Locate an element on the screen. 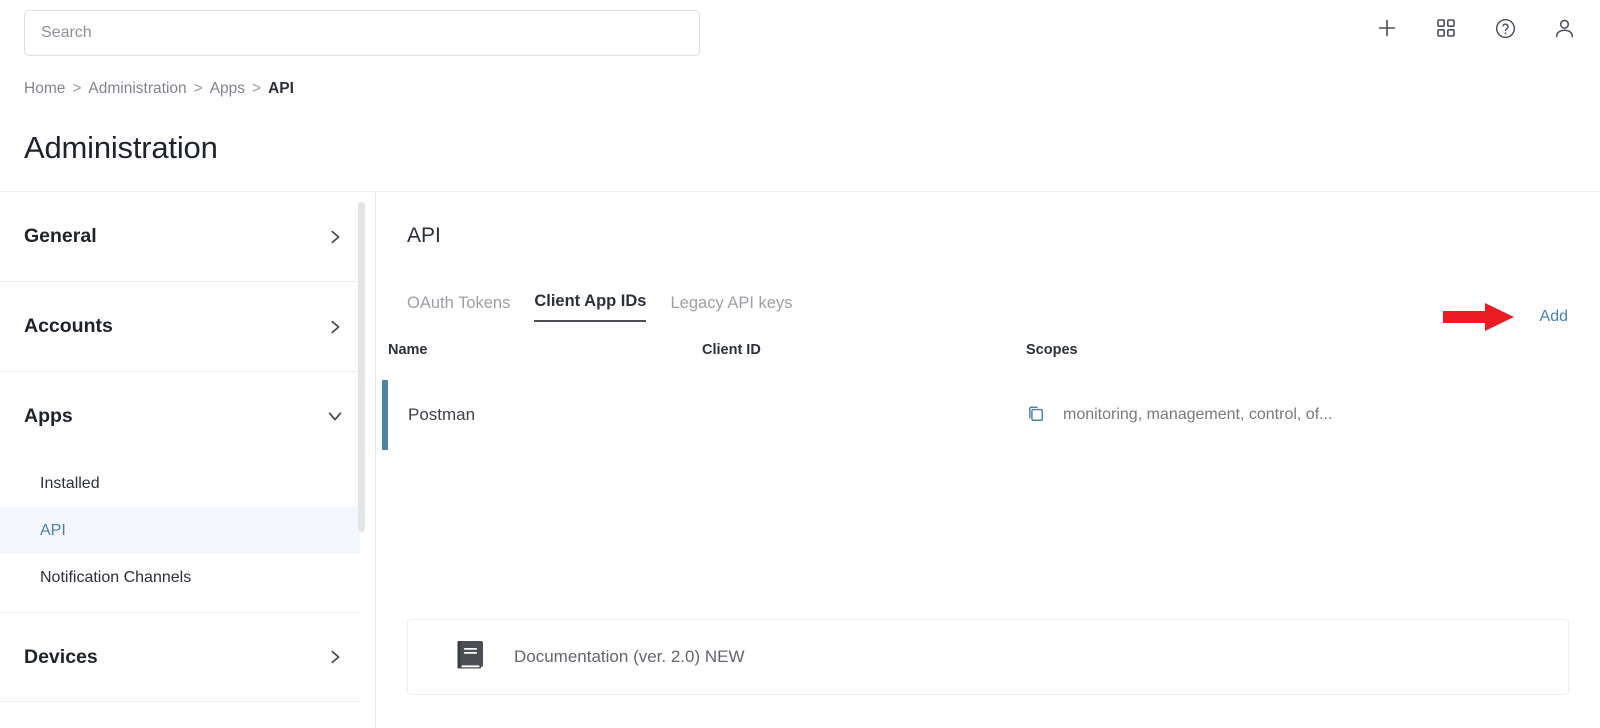  sidebar-scrollbar-thumb is located at coordinates (361, 367).